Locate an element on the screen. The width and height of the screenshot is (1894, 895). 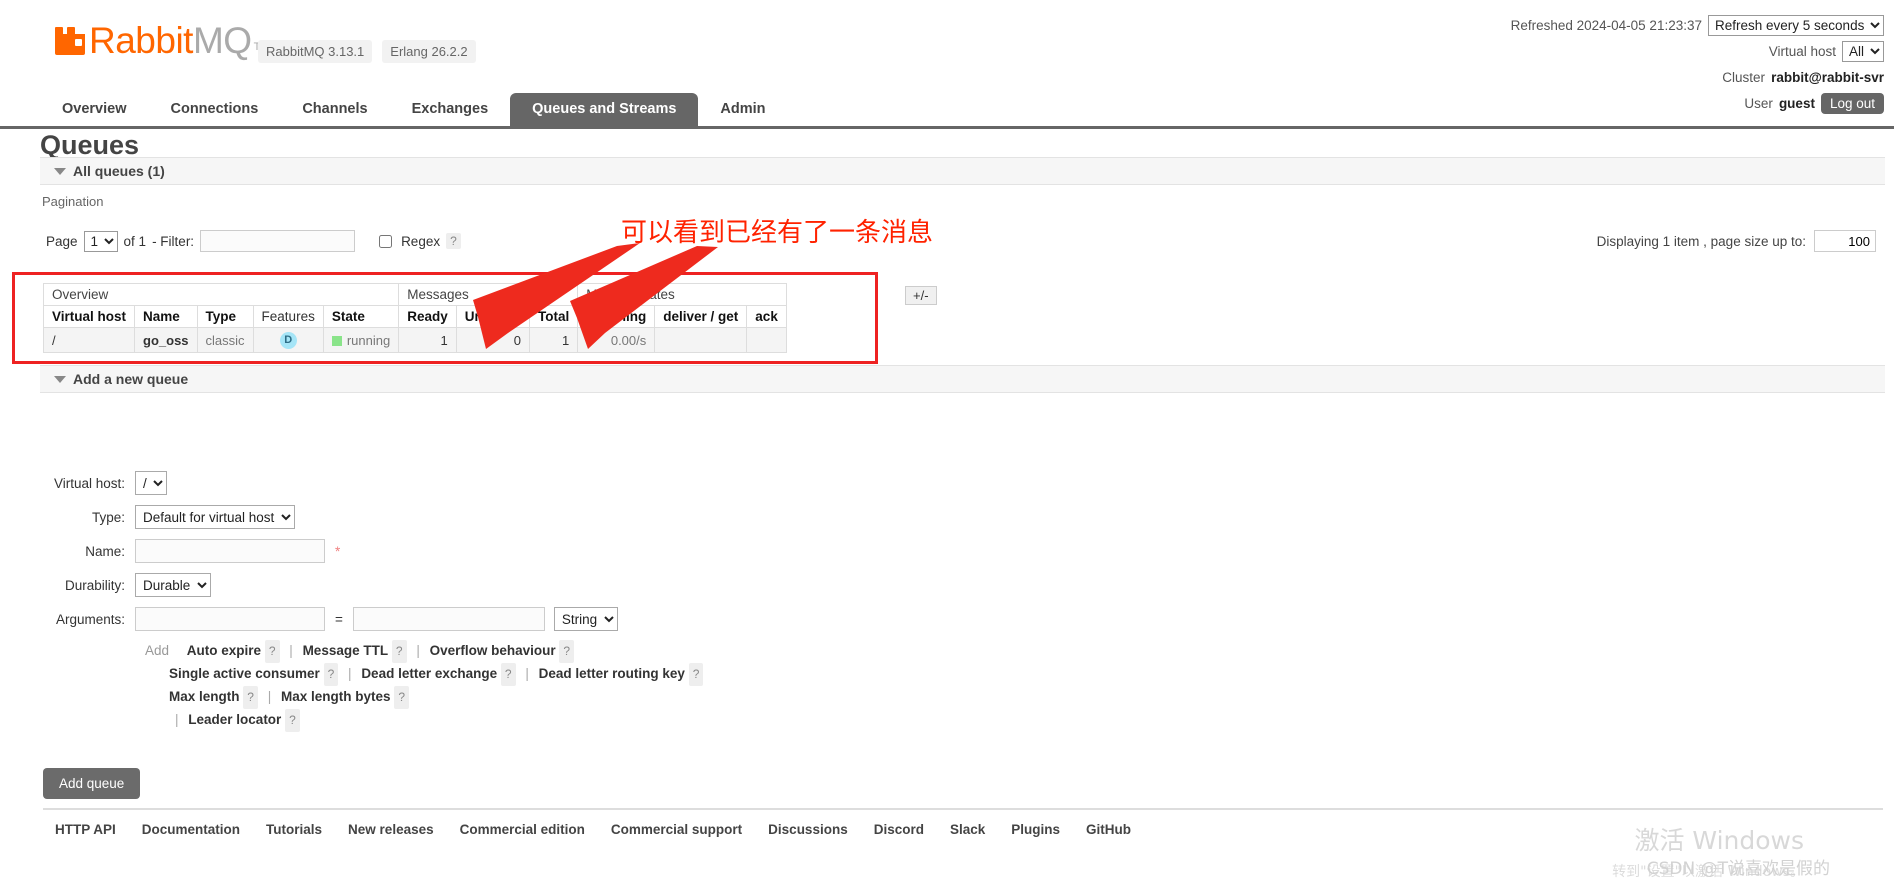
col-type: Type is located at coordinates (225, 316).